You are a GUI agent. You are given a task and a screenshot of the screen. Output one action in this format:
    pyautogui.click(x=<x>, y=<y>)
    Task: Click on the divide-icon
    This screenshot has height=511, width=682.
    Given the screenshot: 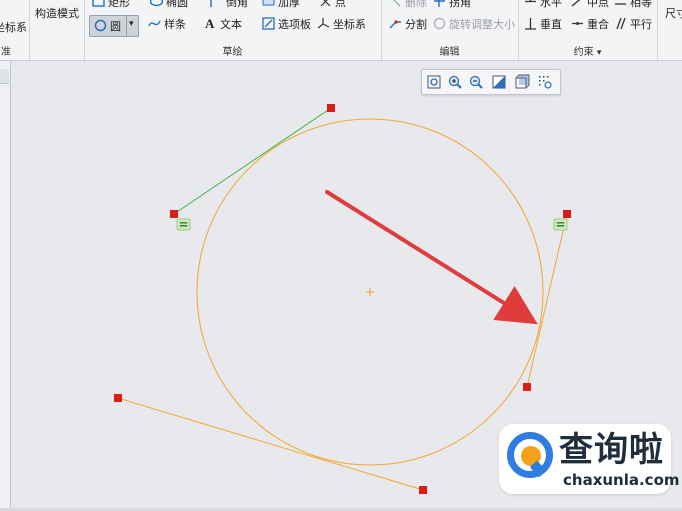 What is the action you would take?
    pyautogui.click(x=395, y=23)
    